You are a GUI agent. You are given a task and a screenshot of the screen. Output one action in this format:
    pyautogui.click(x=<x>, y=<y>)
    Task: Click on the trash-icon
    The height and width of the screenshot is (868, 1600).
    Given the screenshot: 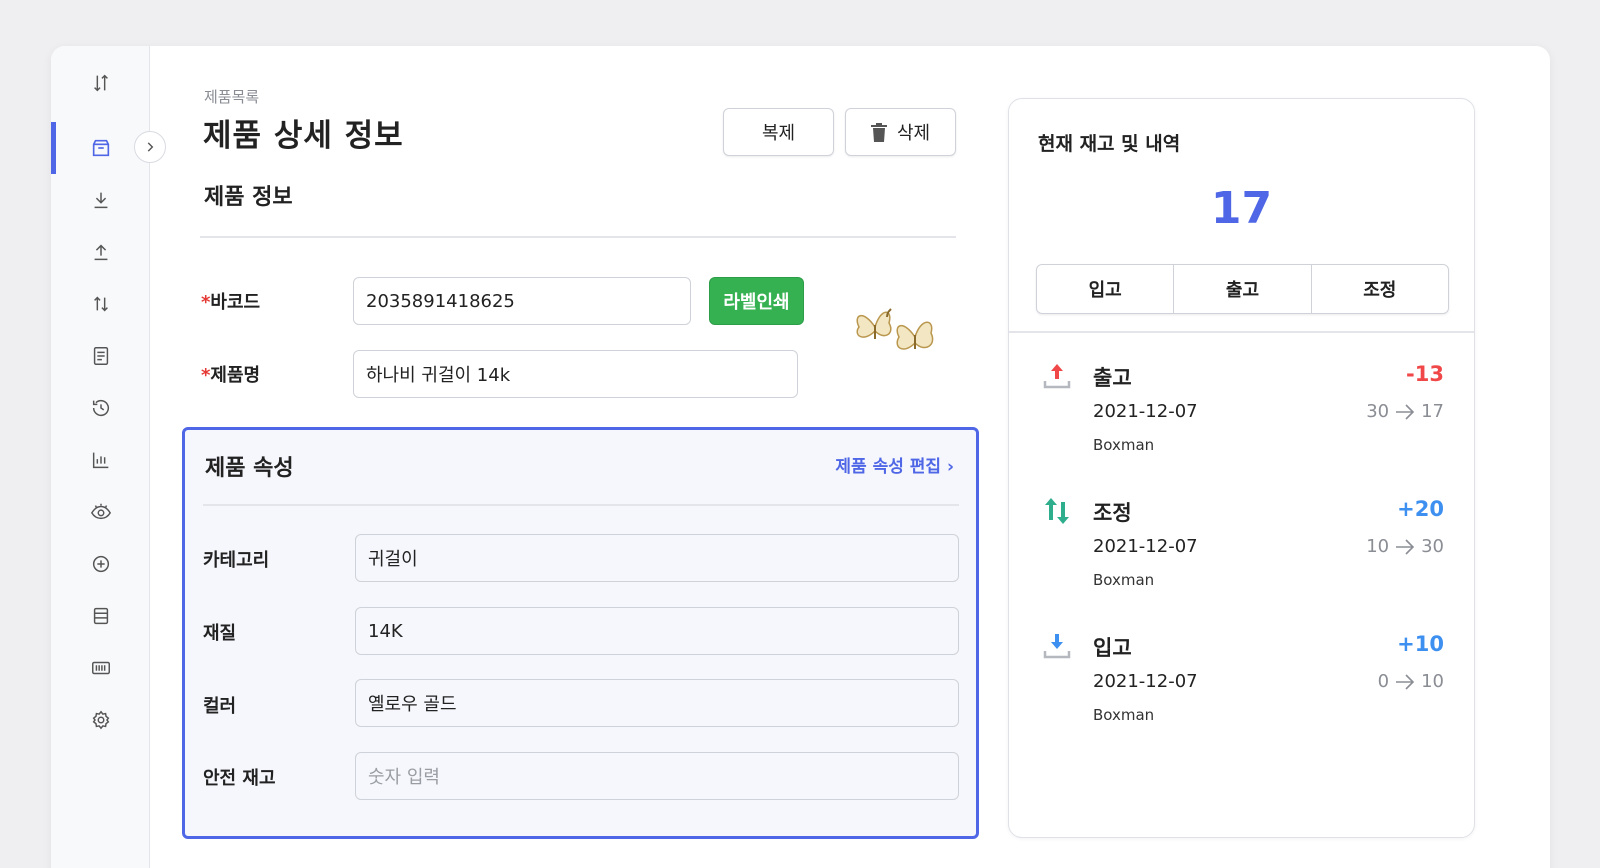 What is the action you would take?
    pyautogui.click(x=878, y=132)
    